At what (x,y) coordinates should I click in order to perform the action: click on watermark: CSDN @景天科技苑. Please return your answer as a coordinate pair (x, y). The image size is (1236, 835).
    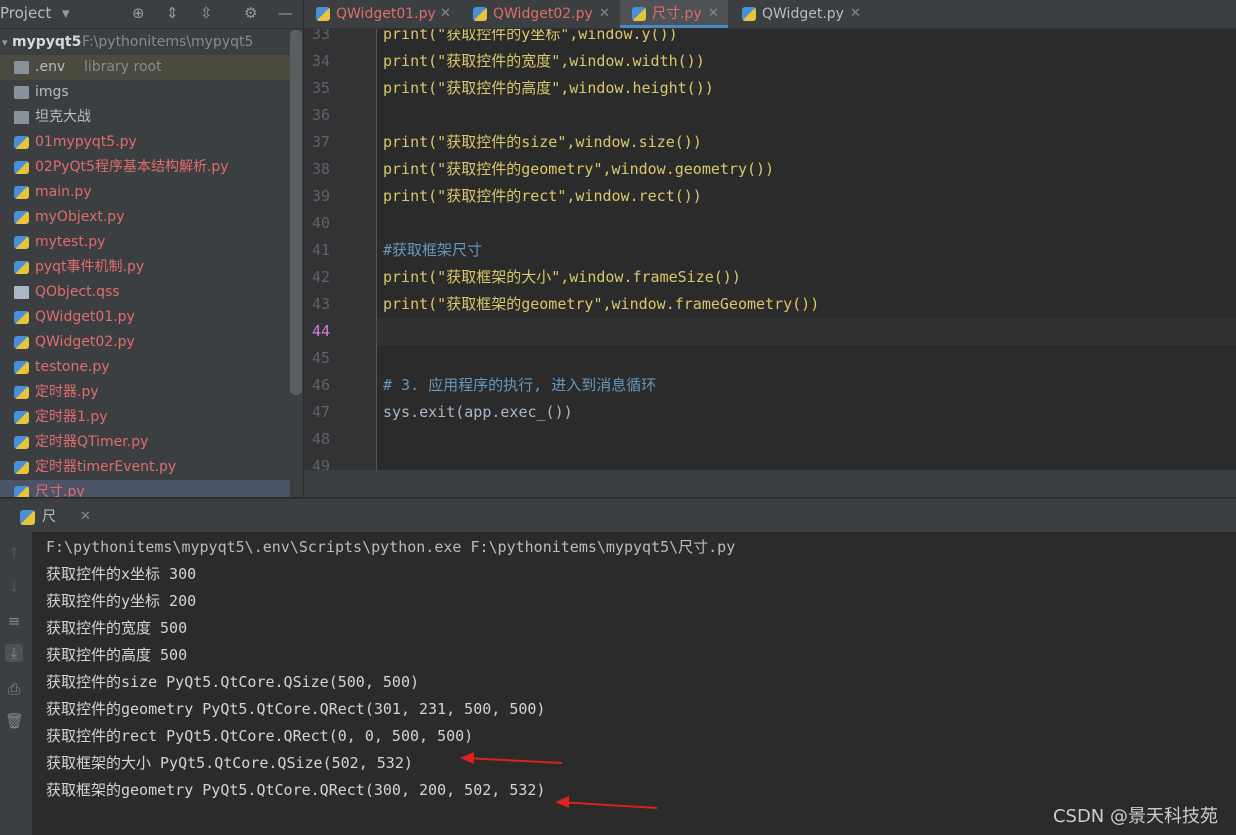
    Looking at the image, I should click on (1135, 816).